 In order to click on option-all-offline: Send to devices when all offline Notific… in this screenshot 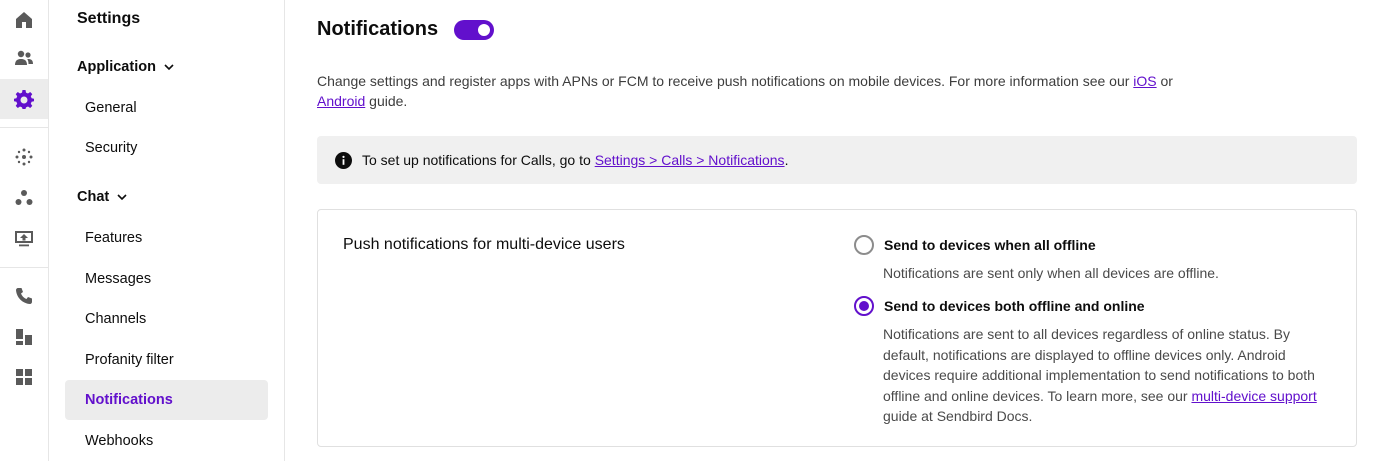, I will do `click(1089, 259)`.